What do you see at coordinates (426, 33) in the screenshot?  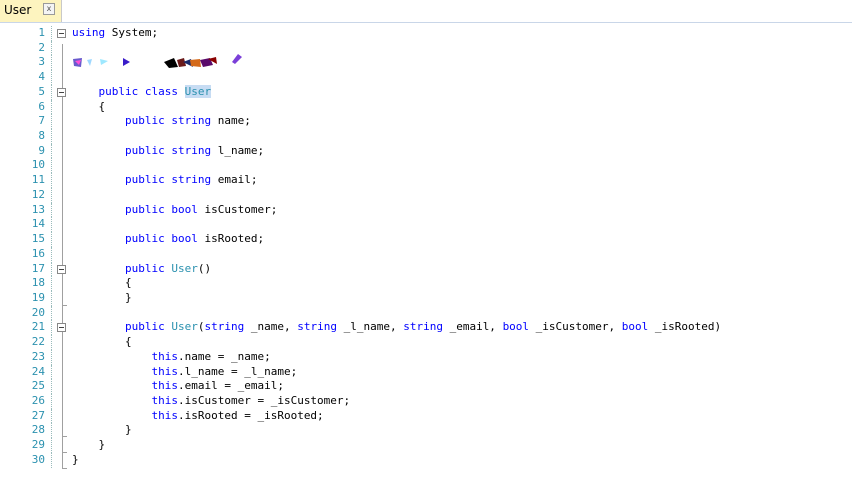 I see `code-line: 1 using System;` at bounding box center [426, 33].